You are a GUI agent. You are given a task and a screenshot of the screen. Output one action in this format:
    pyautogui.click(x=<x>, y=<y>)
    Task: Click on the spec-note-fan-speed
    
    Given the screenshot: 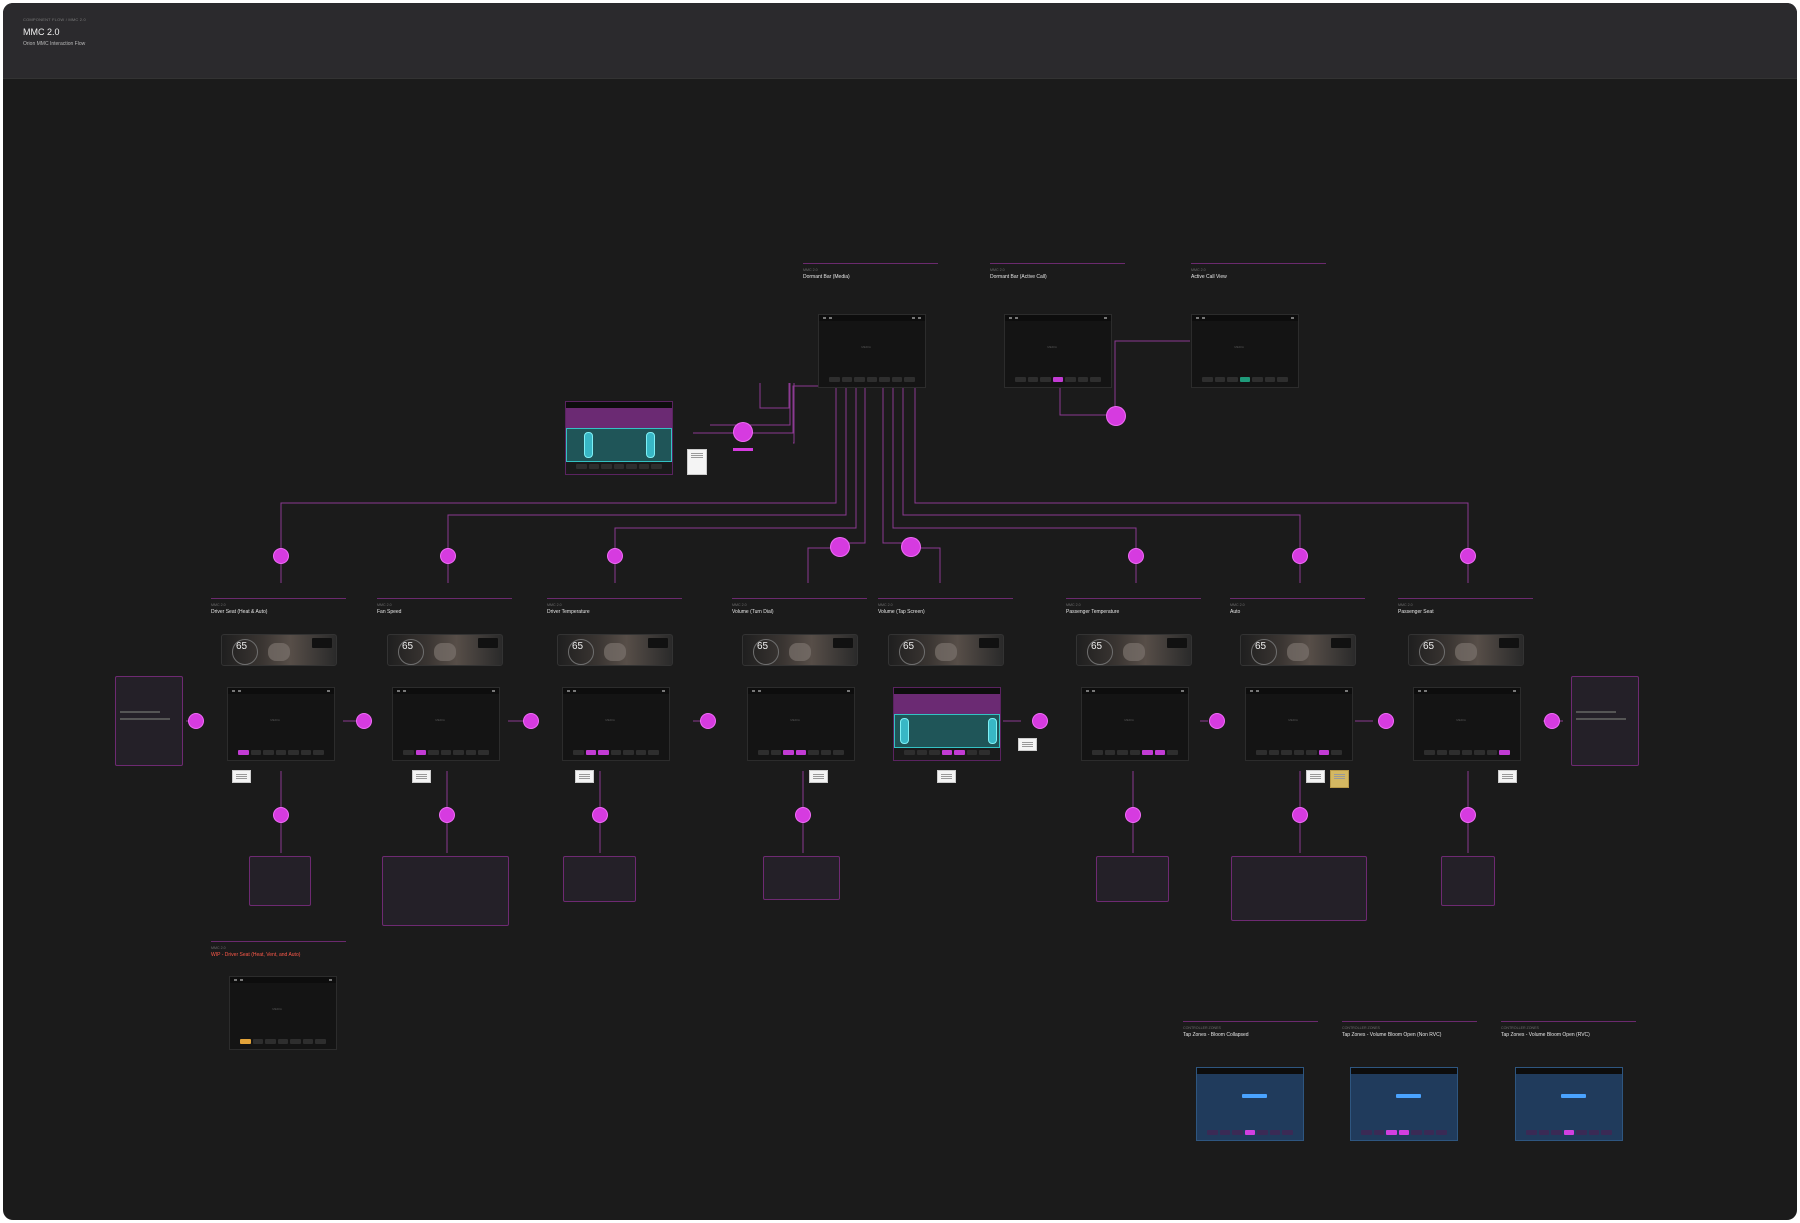 What is the action you would take?
    pyautogui.click(x=445, y=891)
    